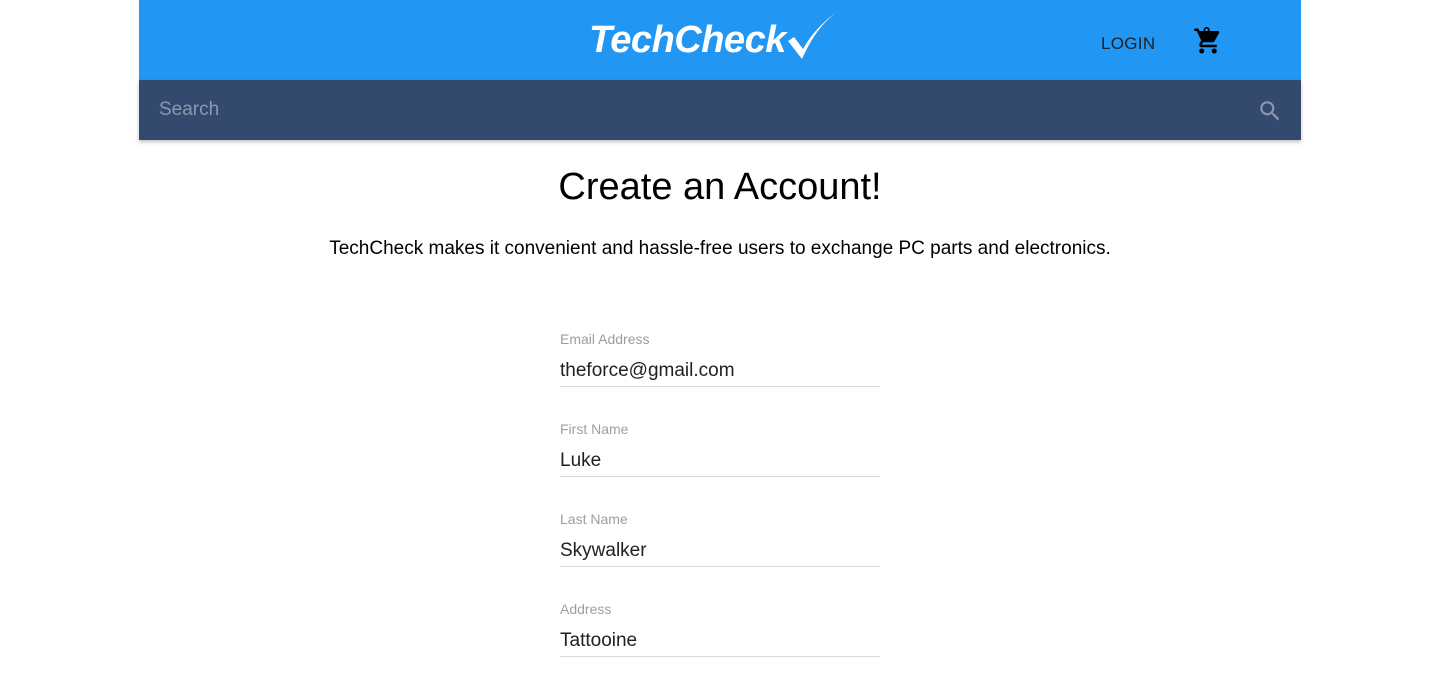 The height and width of the screenshot is (690, 1440). I want to click on top-navbar: TechCheck LOGIN 0, so click(720, 40).